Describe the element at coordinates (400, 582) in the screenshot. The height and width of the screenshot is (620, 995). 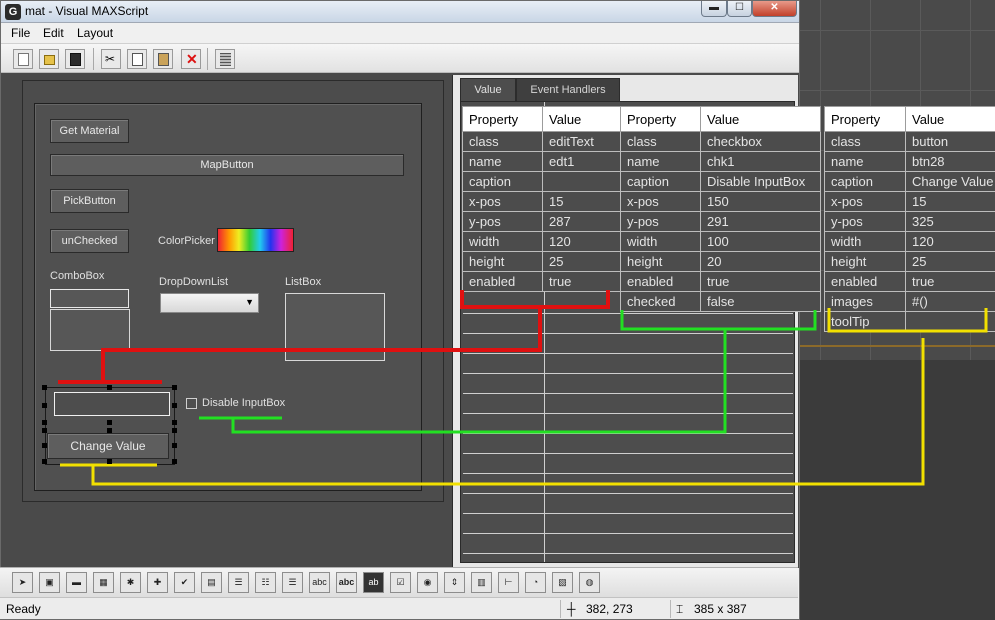
I see `checkbox-icon: ☑` at that location.